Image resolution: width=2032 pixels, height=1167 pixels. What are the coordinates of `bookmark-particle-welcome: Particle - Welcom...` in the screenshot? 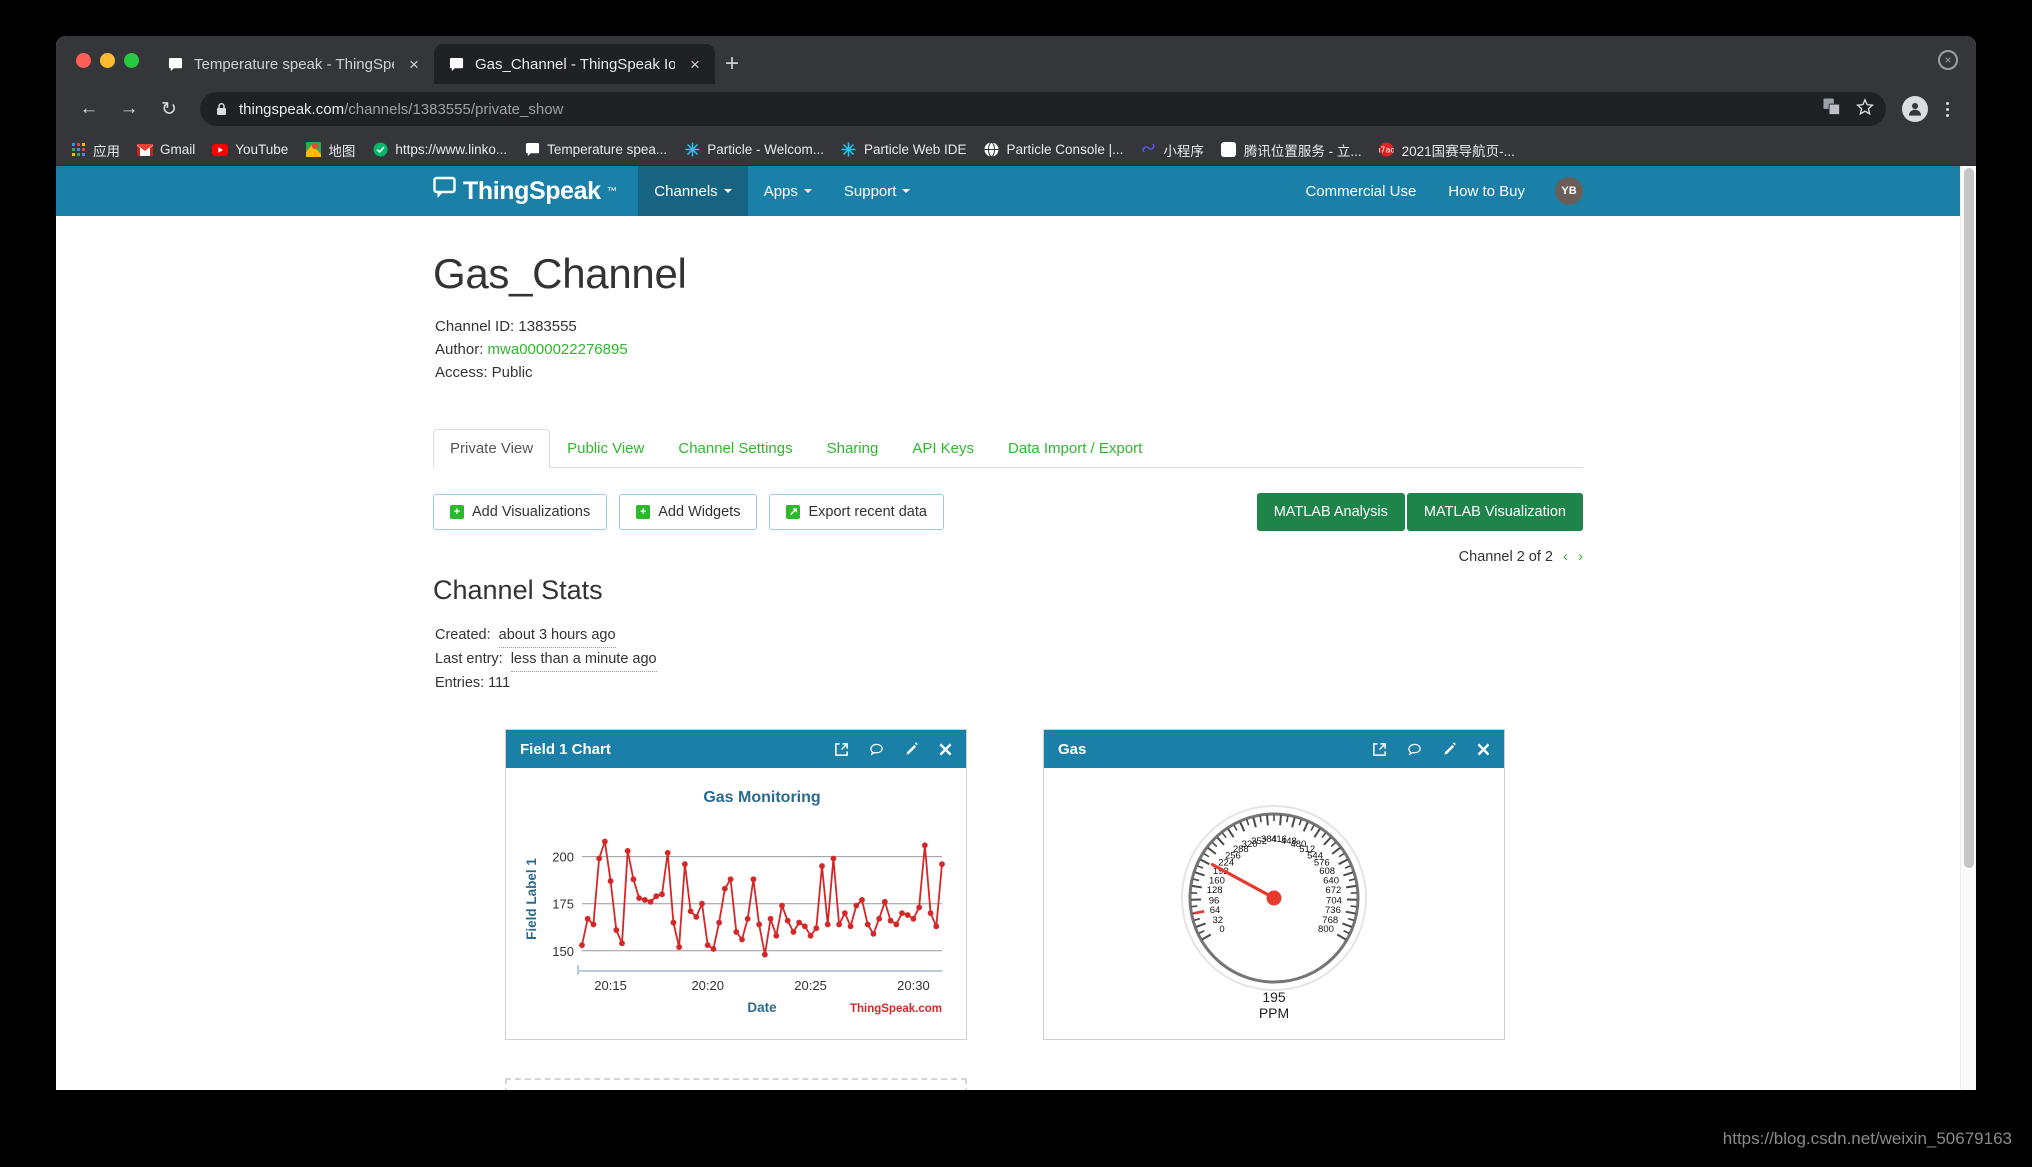 It's located at (754, 150).